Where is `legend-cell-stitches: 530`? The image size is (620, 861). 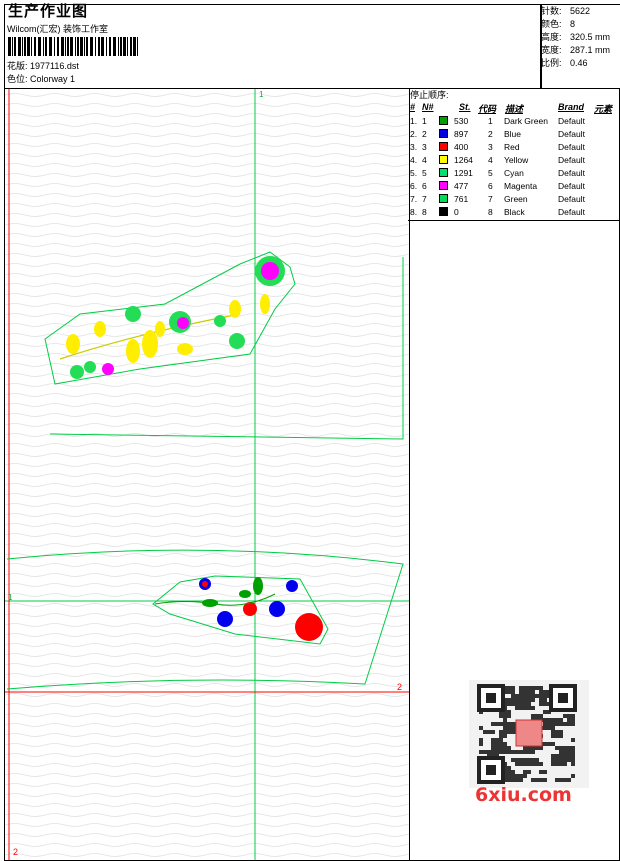 legend-cell-stitches: 530 is located at coordinates (461, 121).